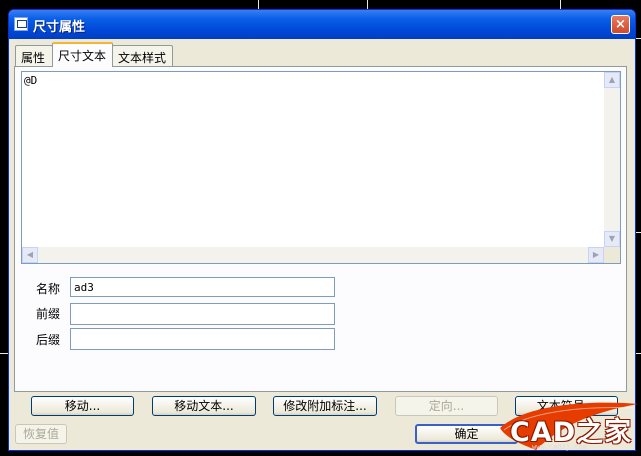 The width and height of the screenshot is (641, 456). Describe the element at coordinates (48, 314) in the screenshot. I see `prefix-label: 前缀` at that location.